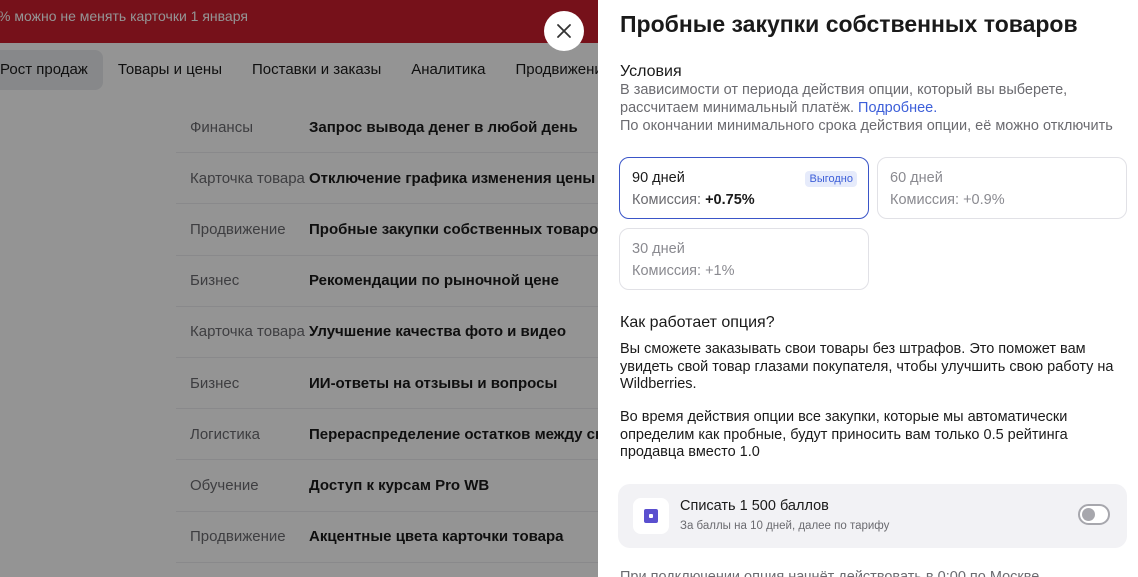  What do you see at coordinates (744, 188) in the screenshot?
I see `plan-card-90-days: 90 дней Комиссия: +0.75% Выгодно` at bounding box center [744, 188].